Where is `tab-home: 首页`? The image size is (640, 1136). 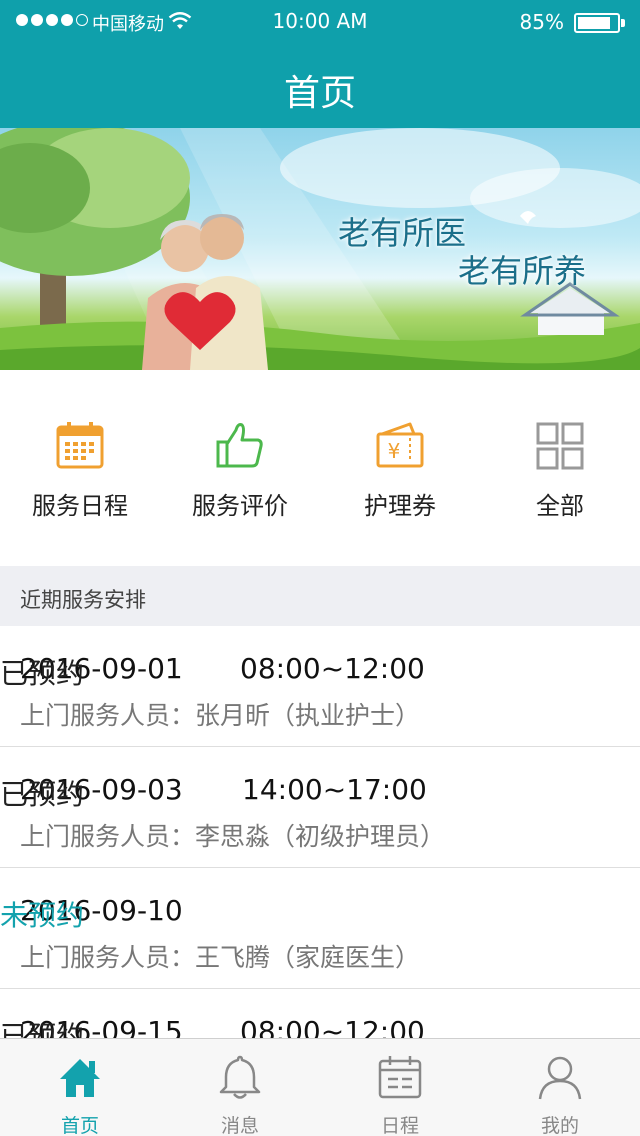 tab-home: 首页 is located at coordinates (80, 1087).